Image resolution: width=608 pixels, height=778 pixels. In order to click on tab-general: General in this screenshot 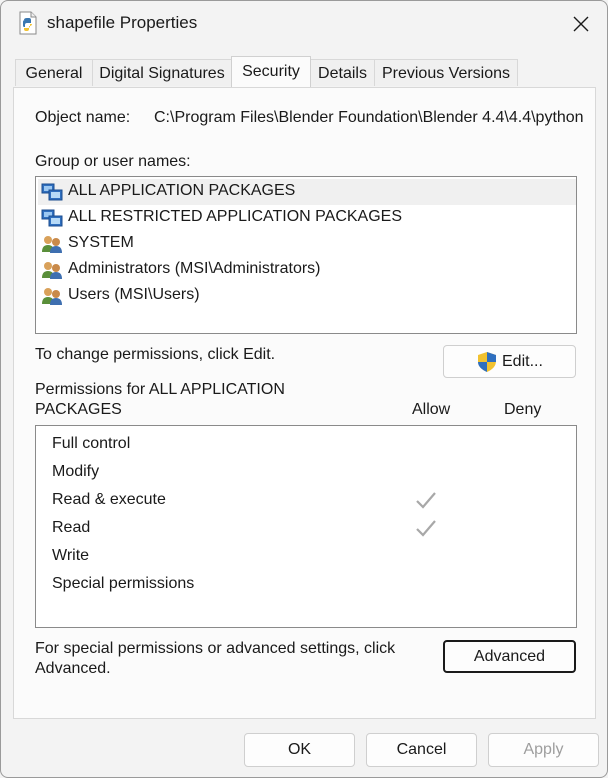, I will do `click(54, 72)`.